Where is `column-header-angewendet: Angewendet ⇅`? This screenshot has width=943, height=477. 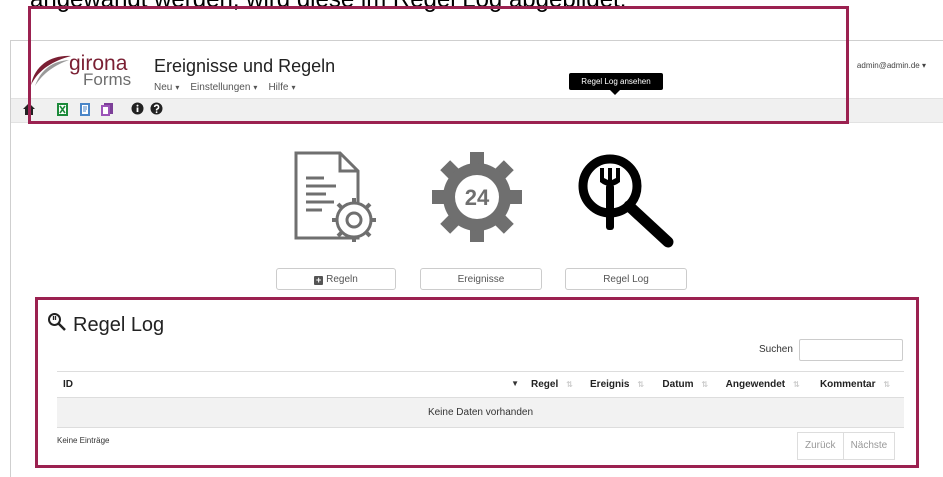 column-header-angewendet: Angewendet ⇅ is located at coordinates (766, 384).